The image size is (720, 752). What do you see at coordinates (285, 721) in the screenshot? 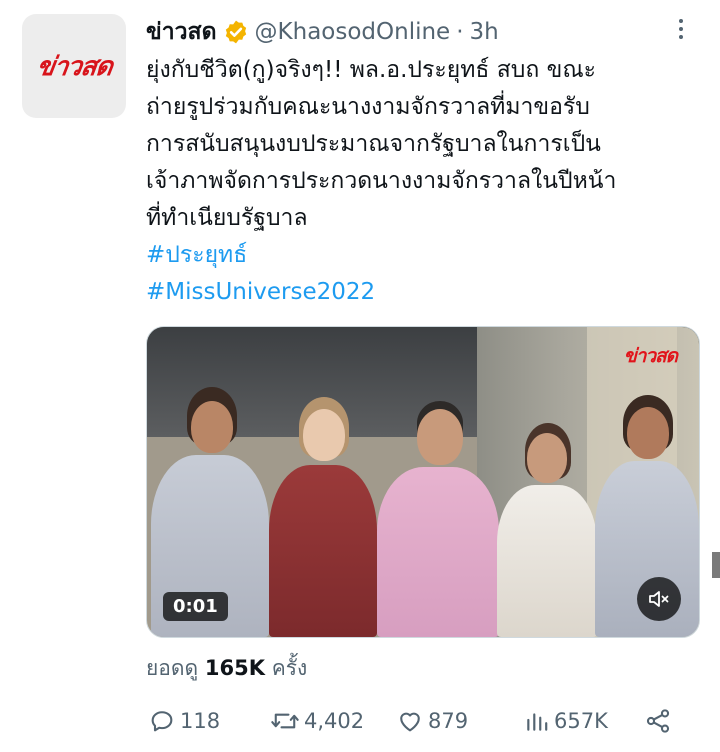
I see `retweet-icon` at bounding box center [285, 721].